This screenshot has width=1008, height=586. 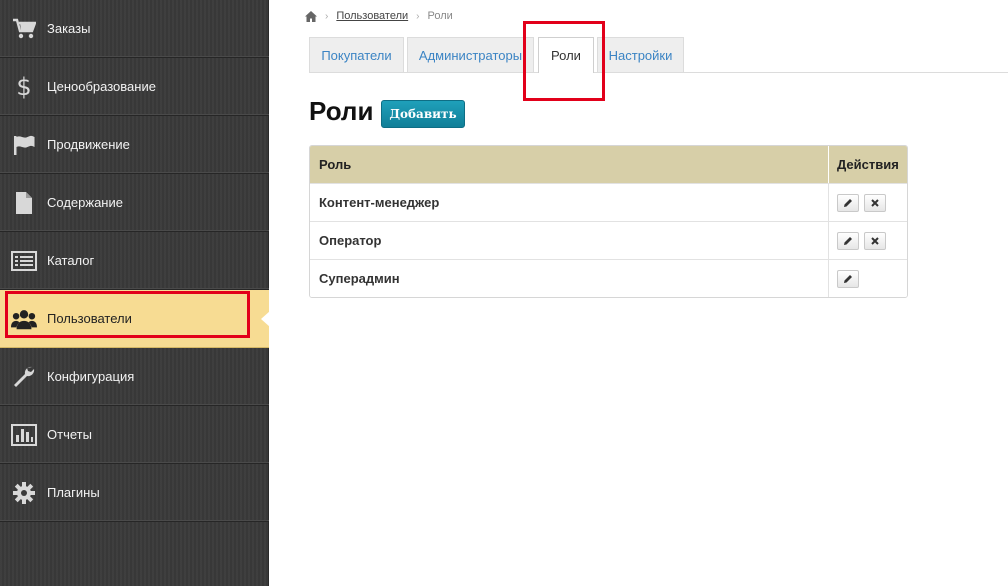 I want to click on sidebar-item-content: Содержание, so click(x=134, y=203).